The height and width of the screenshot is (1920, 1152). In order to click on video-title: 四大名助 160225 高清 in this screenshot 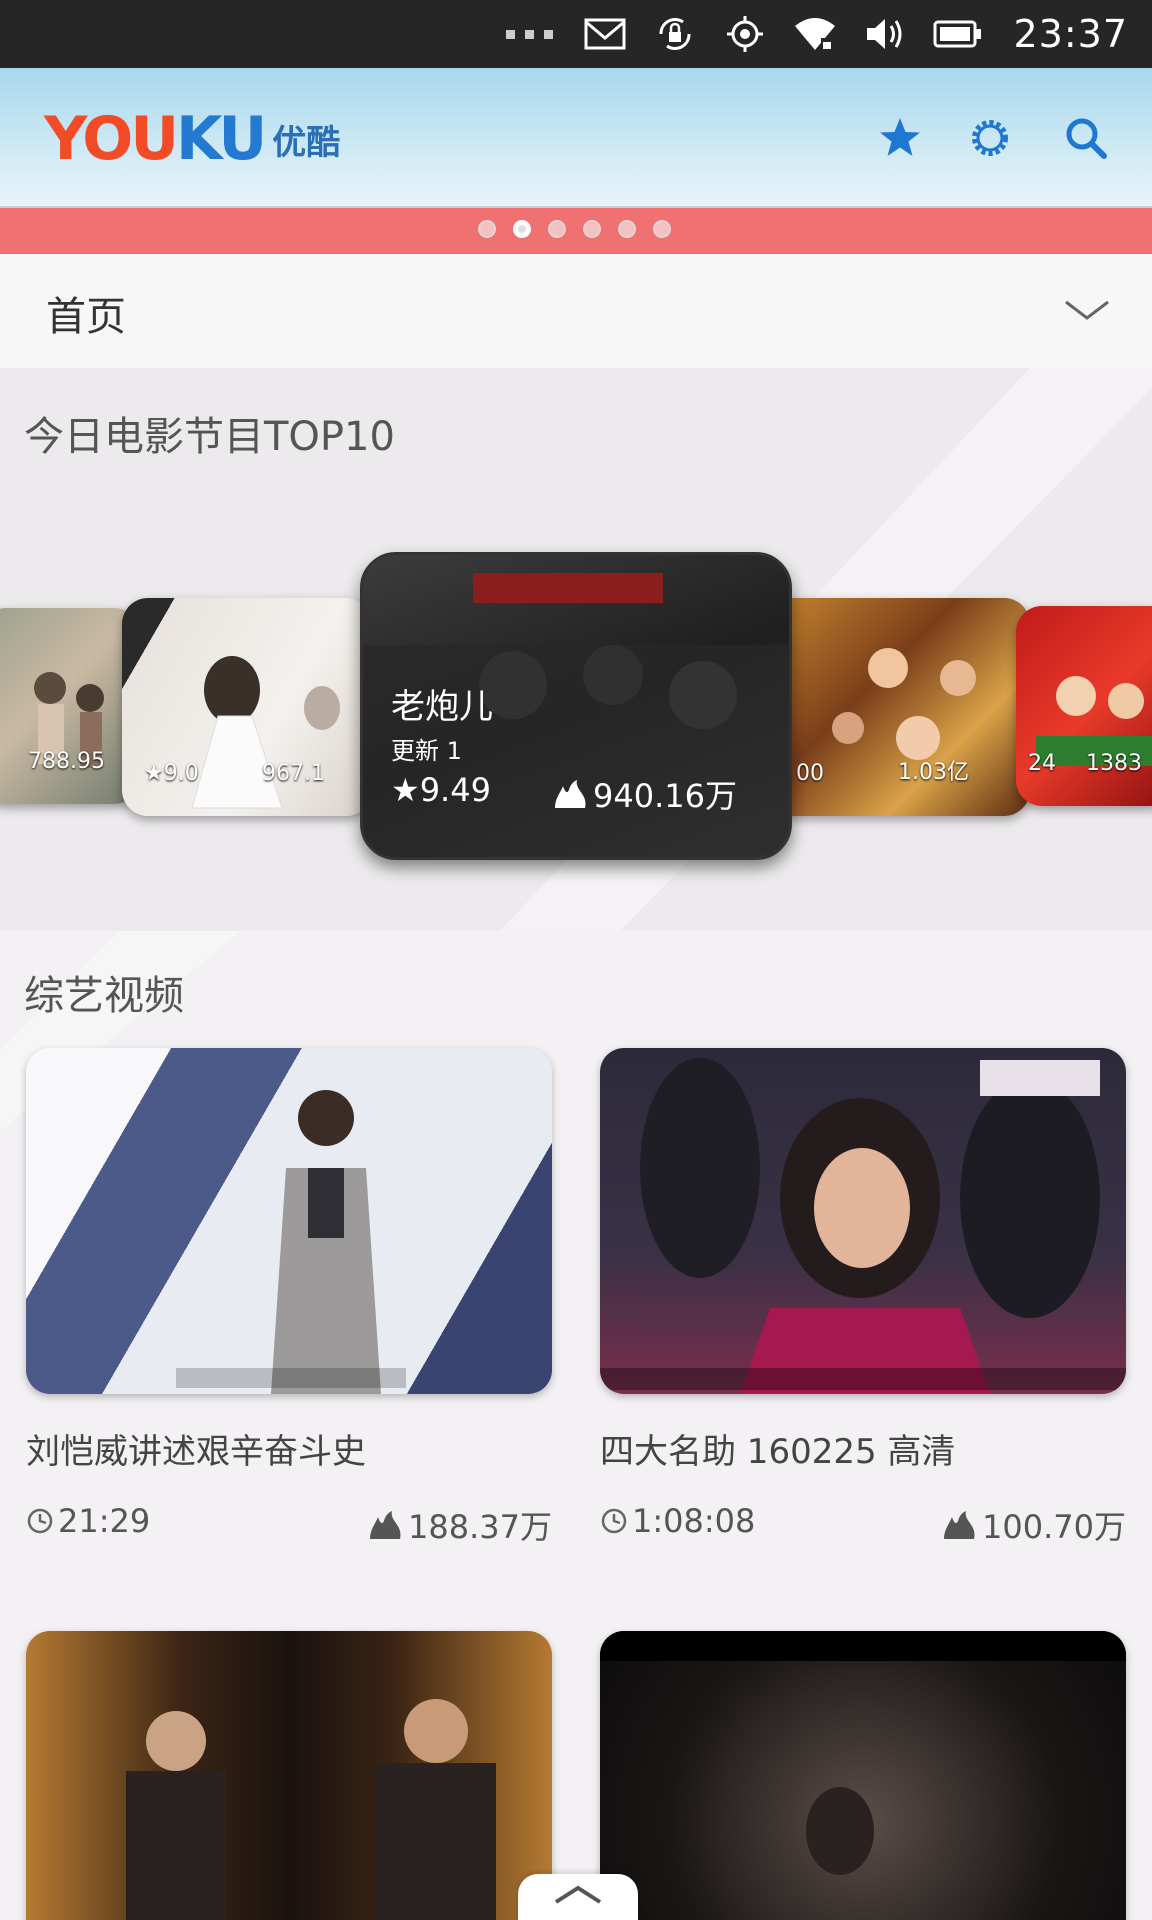, I will do `click(777, 1448)`.